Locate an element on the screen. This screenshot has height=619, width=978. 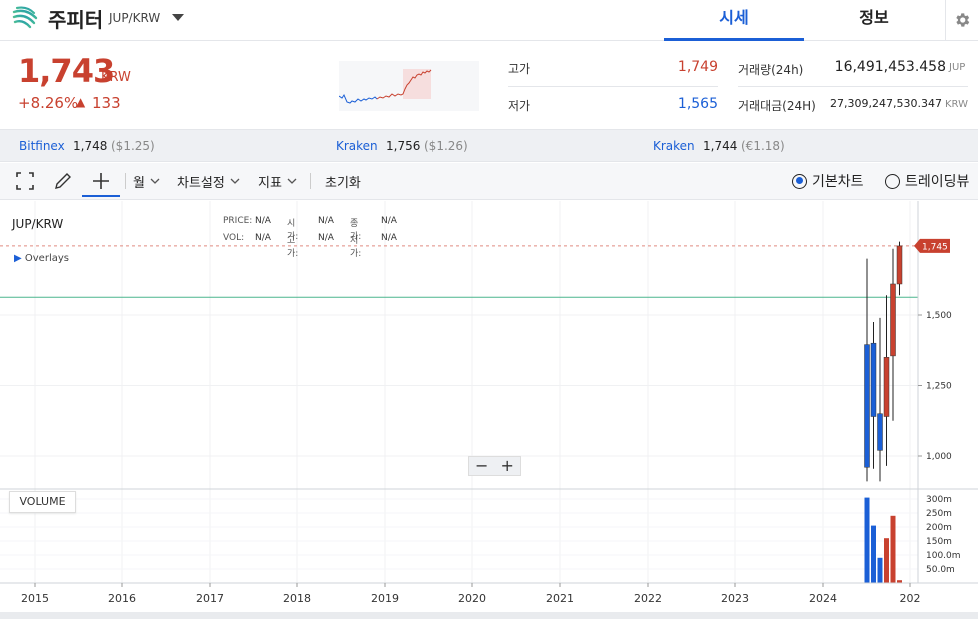
low-value: 1,565 is located at coordinates (697, 104).